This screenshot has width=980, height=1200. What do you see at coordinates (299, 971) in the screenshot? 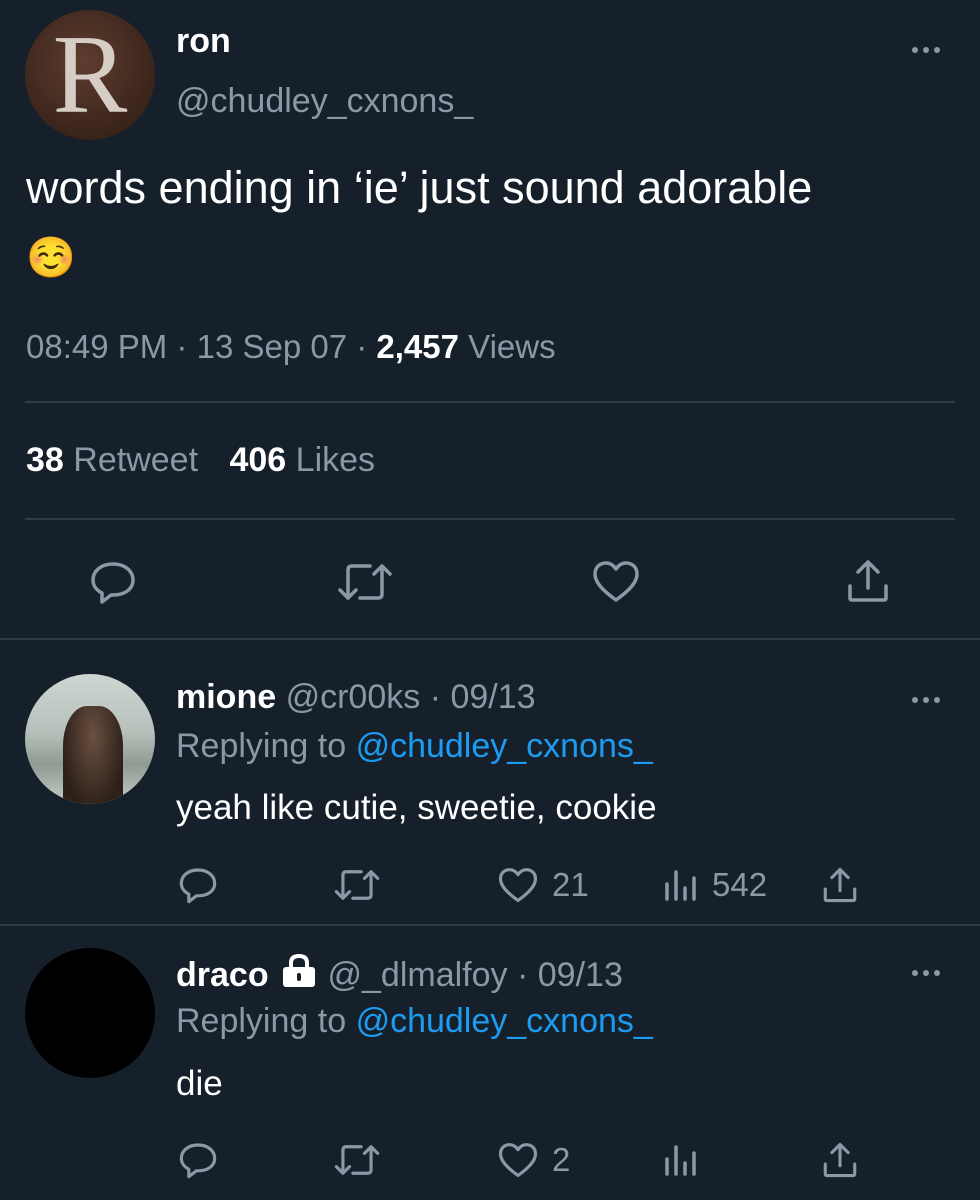
I see `lock-icon` at bounding box center [299, 971].